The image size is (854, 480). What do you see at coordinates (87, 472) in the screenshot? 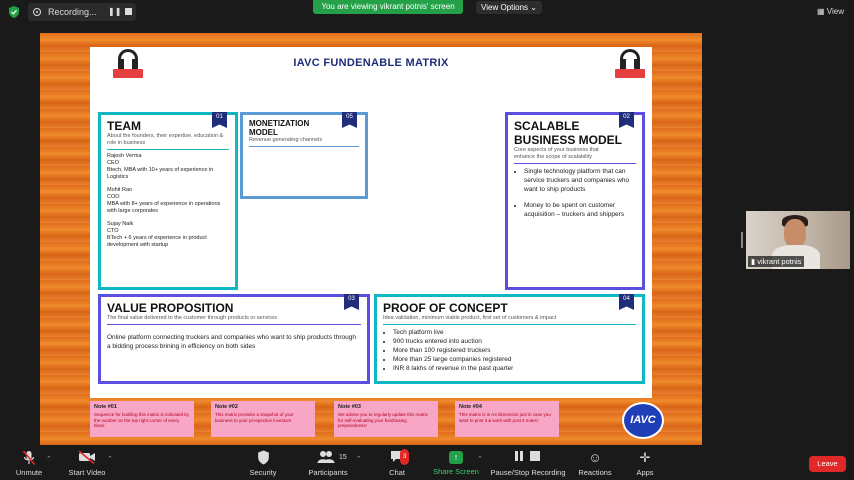
I see `start-video-label: Start Video` at bounding box center [87, 472].